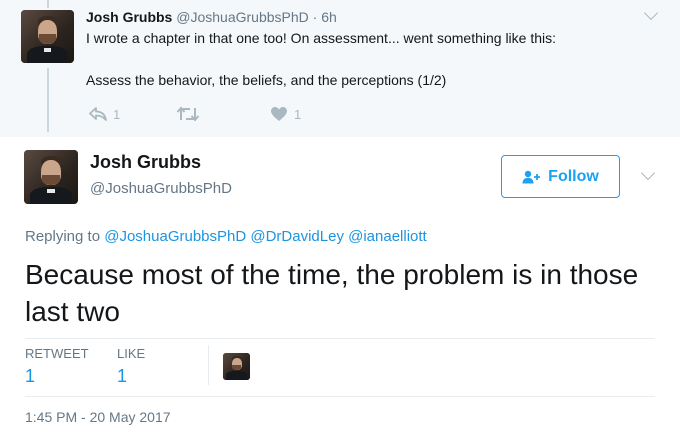 This screenshot has width=680, height=434. What do you see at coordinates (30, 376) in the screenshot?
I see `retweet-count: 1` at bounding box center [30, 376].